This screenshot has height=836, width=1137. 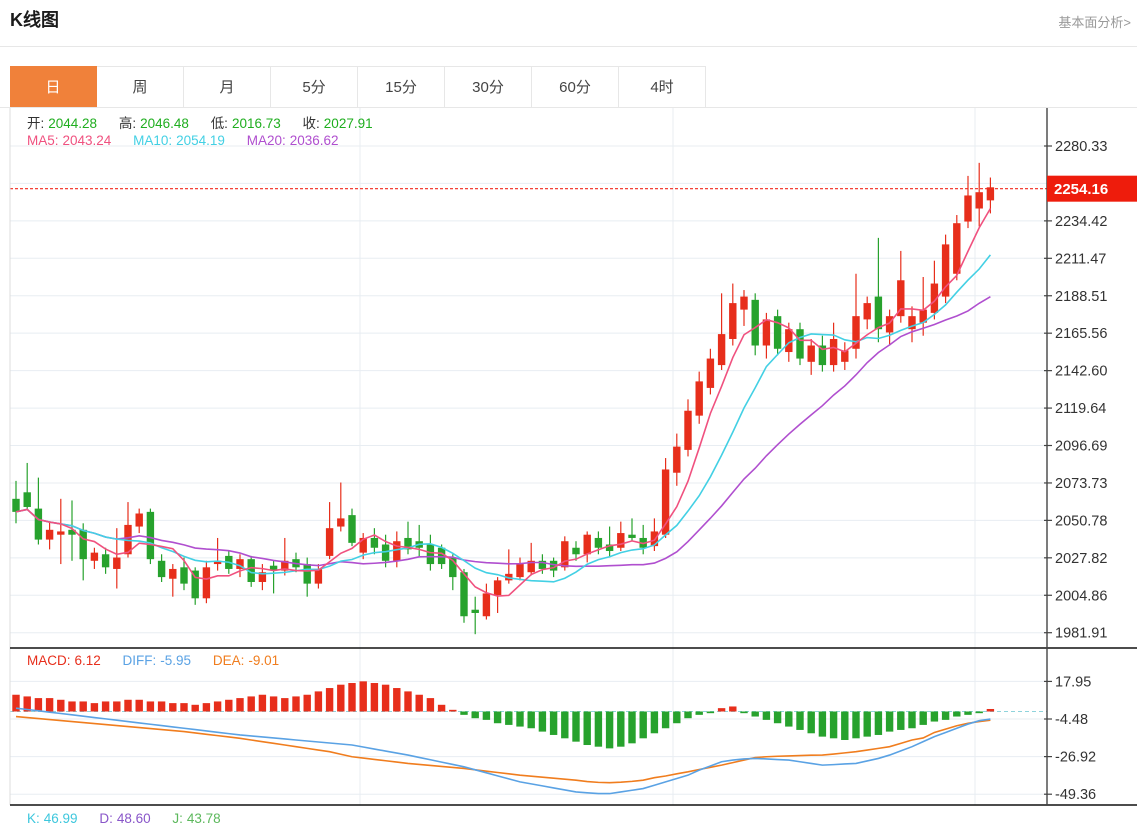 I want to click on k-label: K:, so click(x=33, y=818).